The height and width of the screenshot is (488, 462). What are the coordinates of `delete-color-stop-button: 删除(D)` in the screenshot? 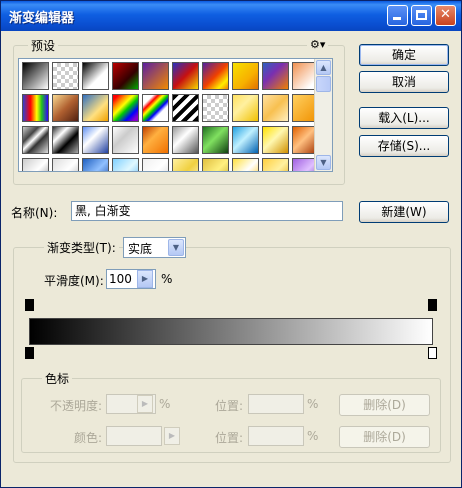 It's located at (384, 437).